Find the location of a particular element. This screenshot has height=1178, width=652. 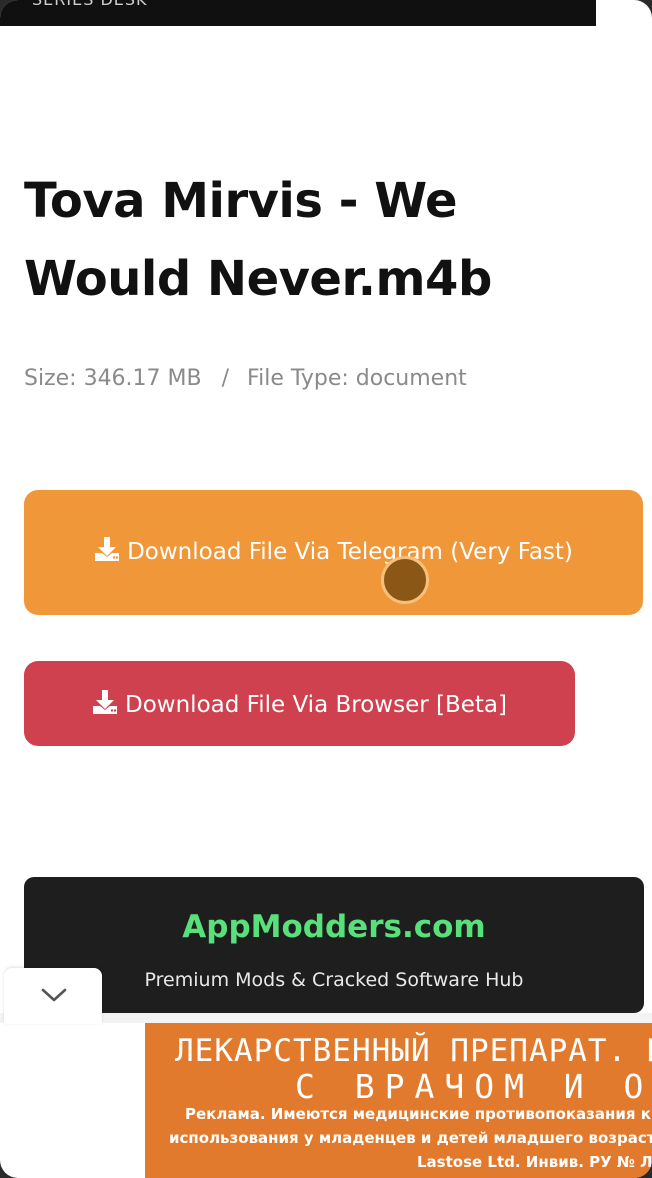

download-browser-label: Download File Via Browser [Beta] is located at coordinates (316, 705).